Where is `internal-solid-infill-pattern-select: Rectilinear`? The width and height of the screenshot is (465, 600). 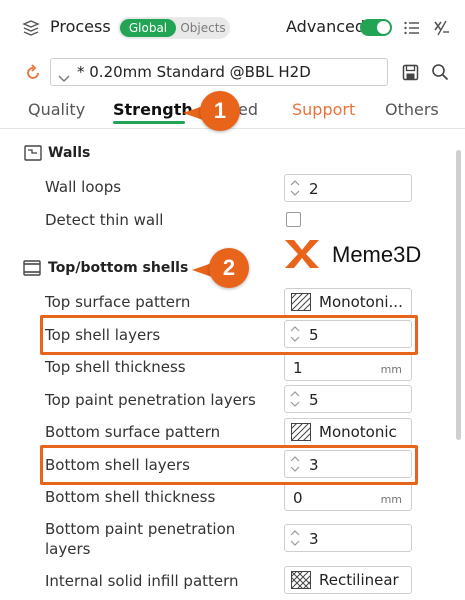 internal-solid-infill-pattern-select: Rectilinear is located at coordinates (348, 580).